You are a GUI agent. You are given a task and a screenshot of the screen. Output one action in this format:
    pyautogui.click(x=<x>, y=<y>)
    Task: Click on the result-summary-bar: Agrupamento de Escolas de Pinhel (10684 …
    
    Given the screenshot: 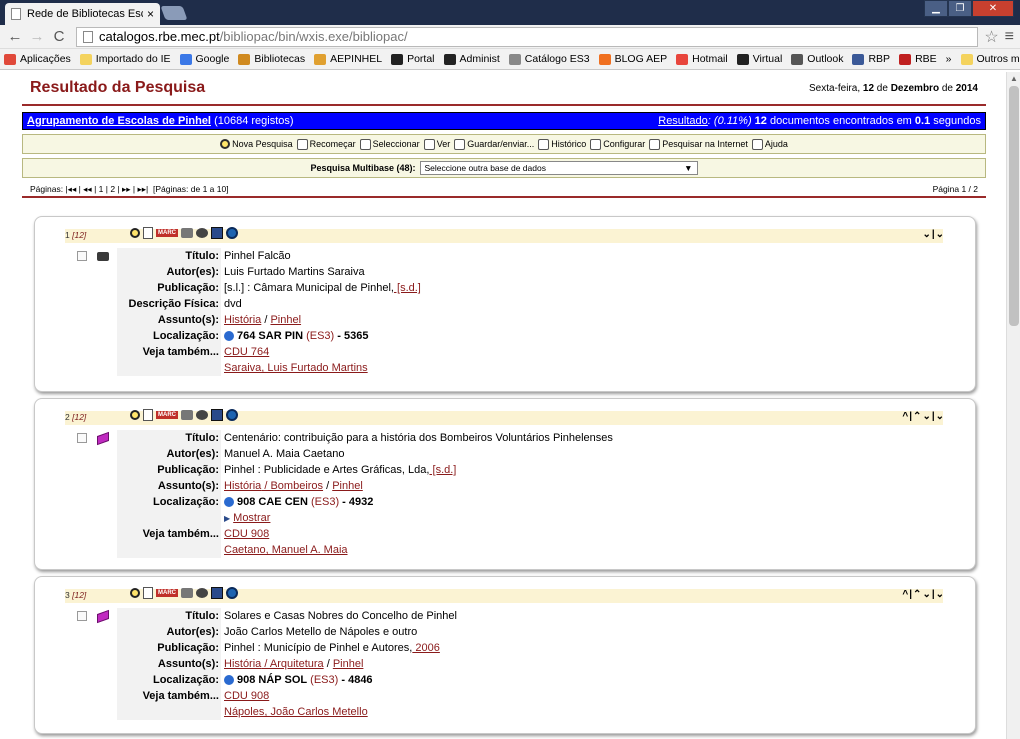 What is the action you would take?
    pyautogui.click(x=504, y=121)
    